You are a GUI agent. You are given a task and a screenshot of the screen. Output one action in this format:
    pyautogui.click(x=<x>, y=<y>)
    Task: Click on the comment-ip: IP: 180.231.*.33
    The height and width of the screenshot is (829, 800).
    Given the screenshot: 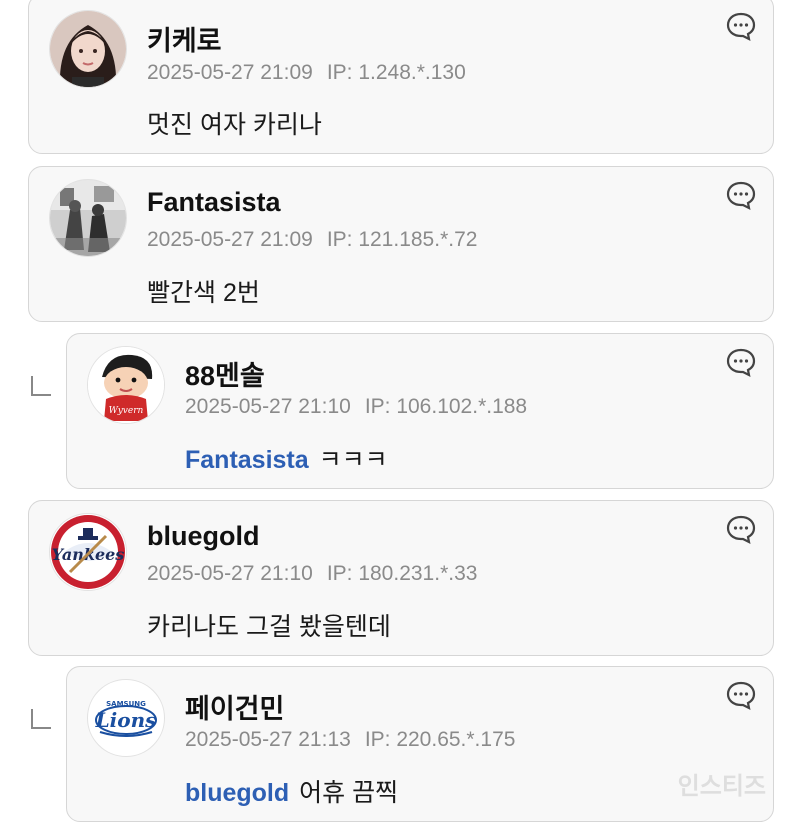 What is the action you would take?
    pyautogui.click(x=402, y=573)
    